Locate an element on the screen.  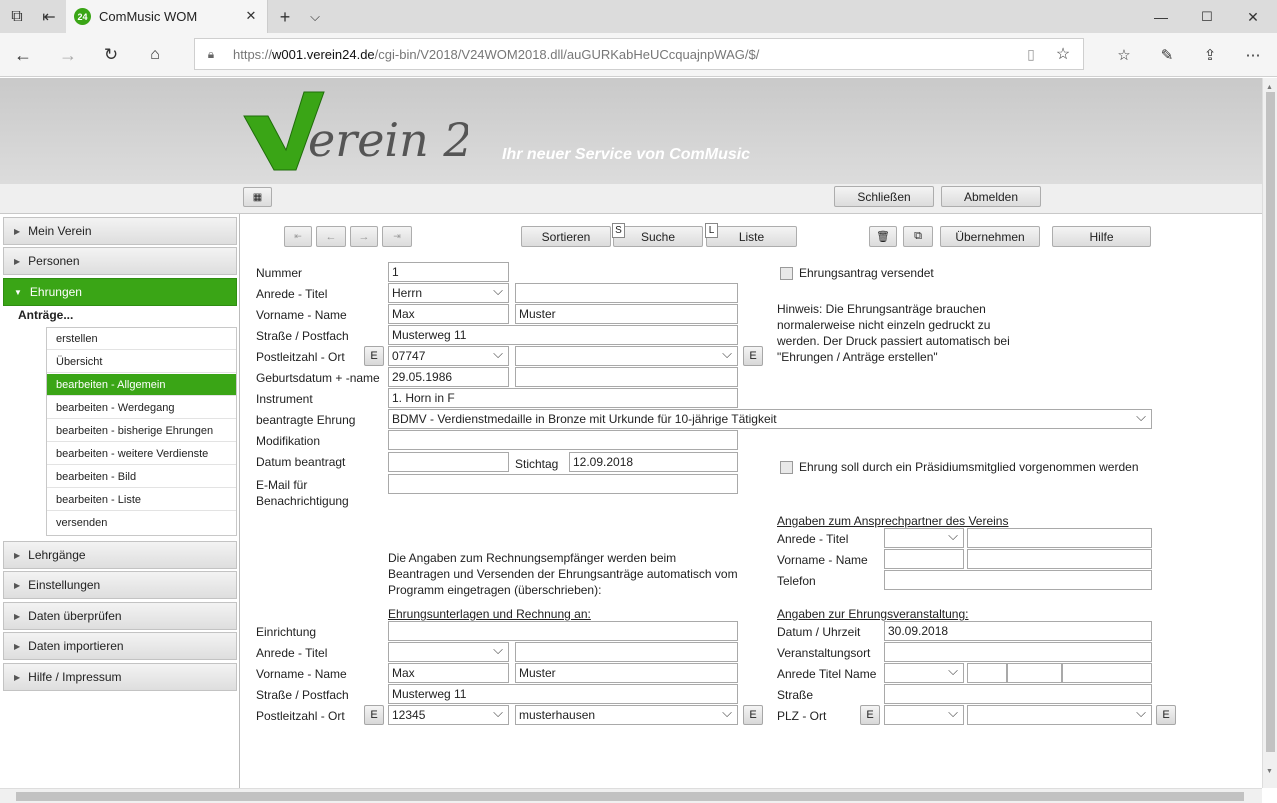
first-record-button: ⇤ is located at coordinates (298, 236).